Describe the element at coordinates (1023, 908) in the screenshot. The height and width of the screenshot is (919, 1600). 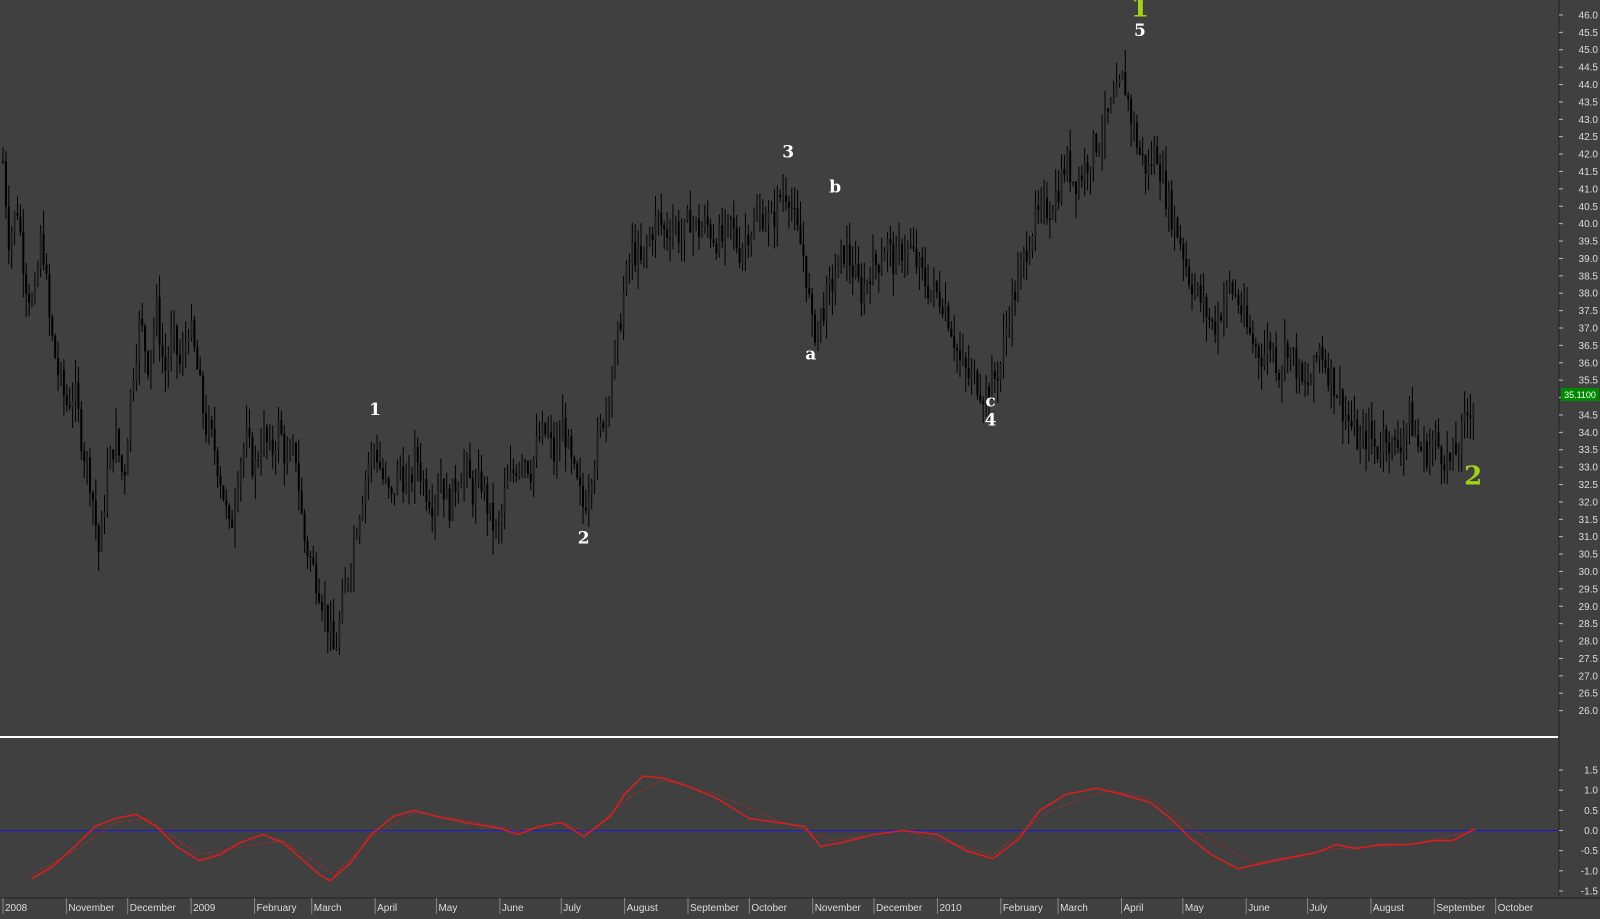
I see `time-tick-label: February` at that location.